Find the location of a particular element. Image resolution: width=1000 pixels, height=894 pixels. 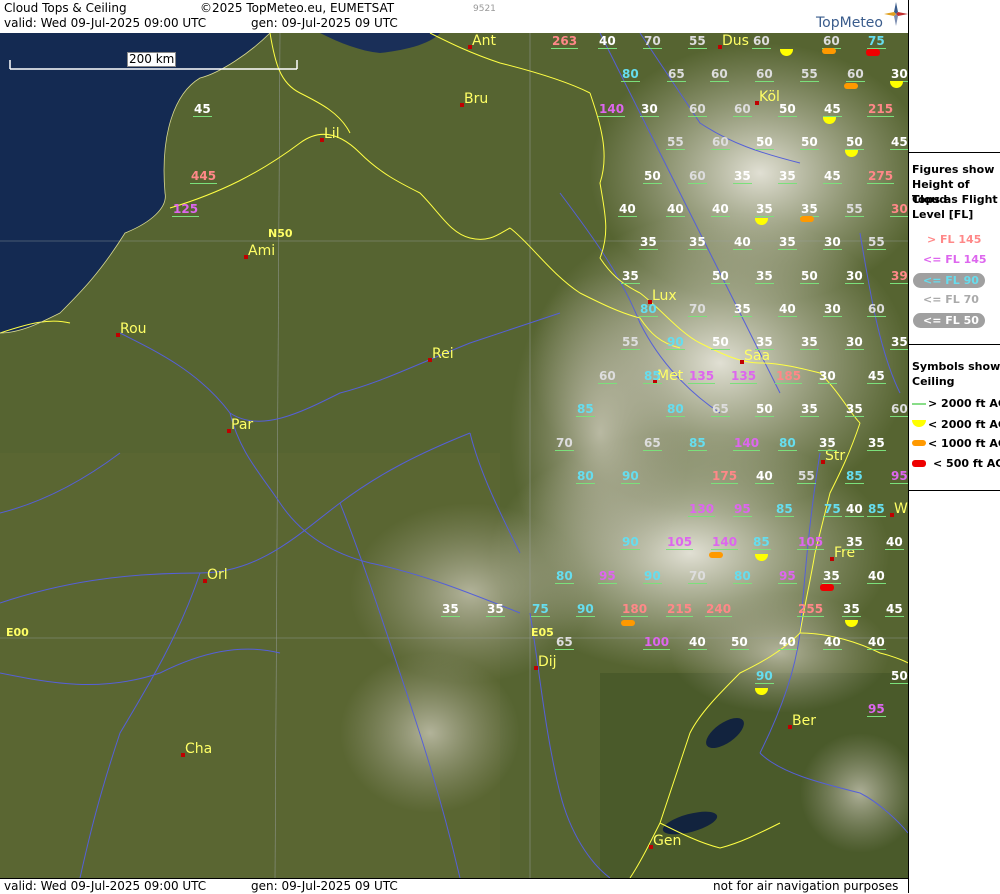

map-id: 9521 is located at coordinates (484, 9).